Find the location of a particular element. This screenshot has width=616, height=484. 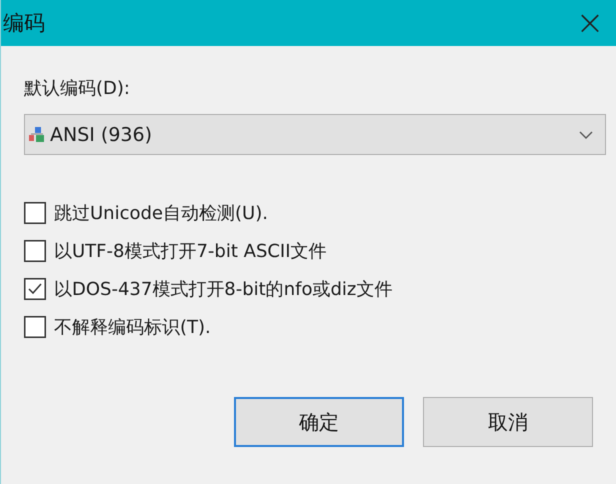

field-label: 默认编码(D): is located at coordinates (77, 88).